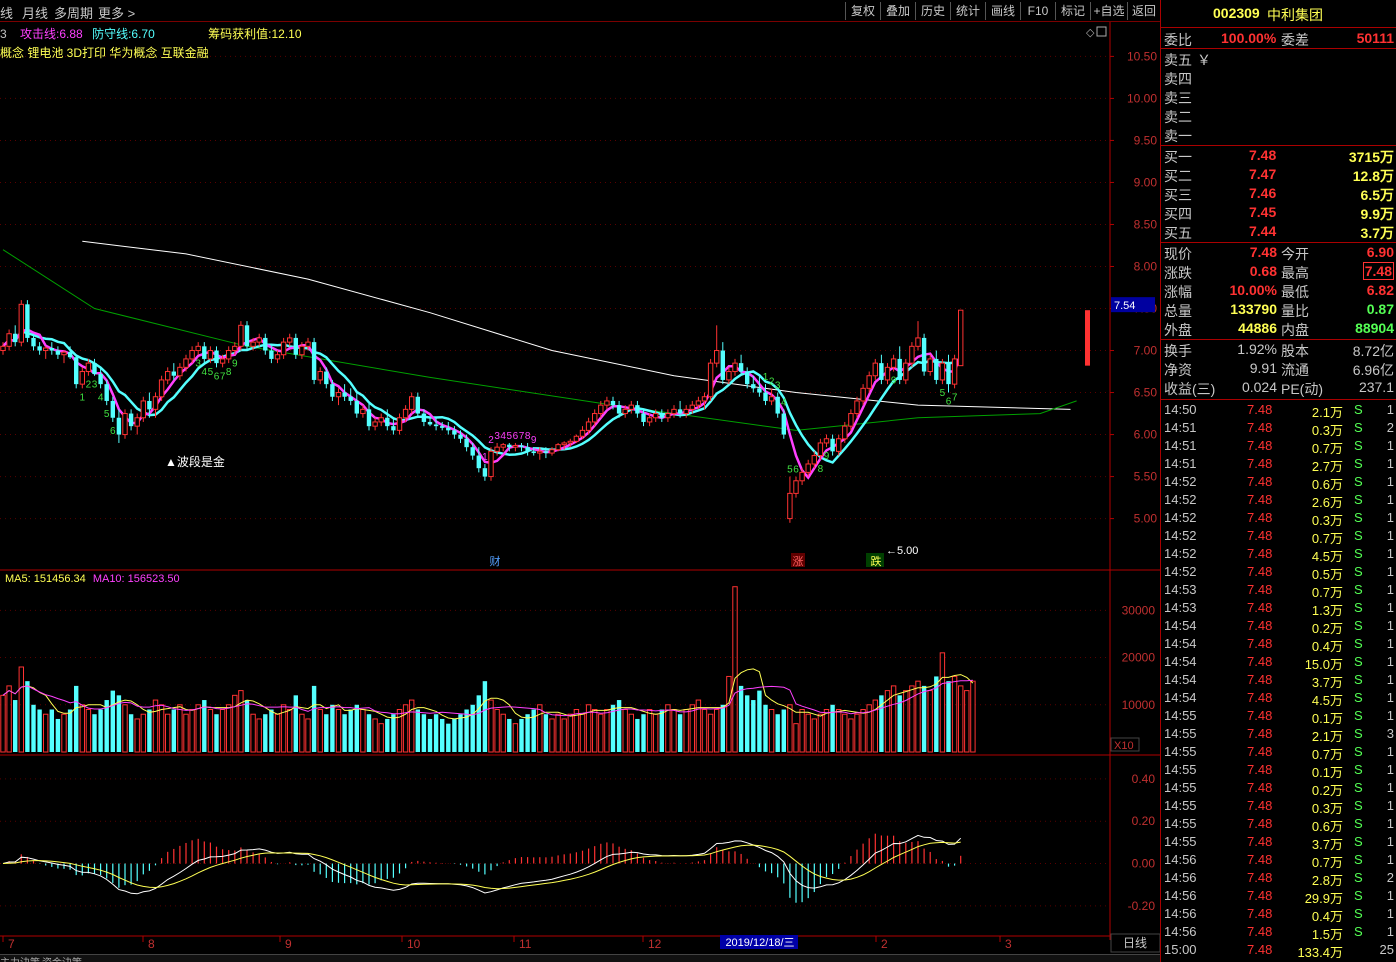 The image size is (1396, 962). Describe the element at coordinates (1108, 11) in the screenshot. I see `add-favorite-button: +自选` at that location.